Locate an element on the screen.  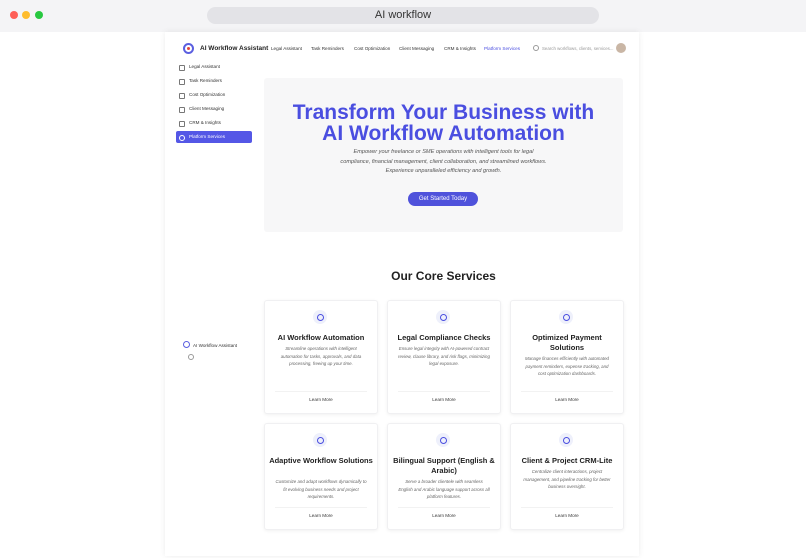
card-title: Client & Project CRM-Lite is located at coordinates (567, 460).